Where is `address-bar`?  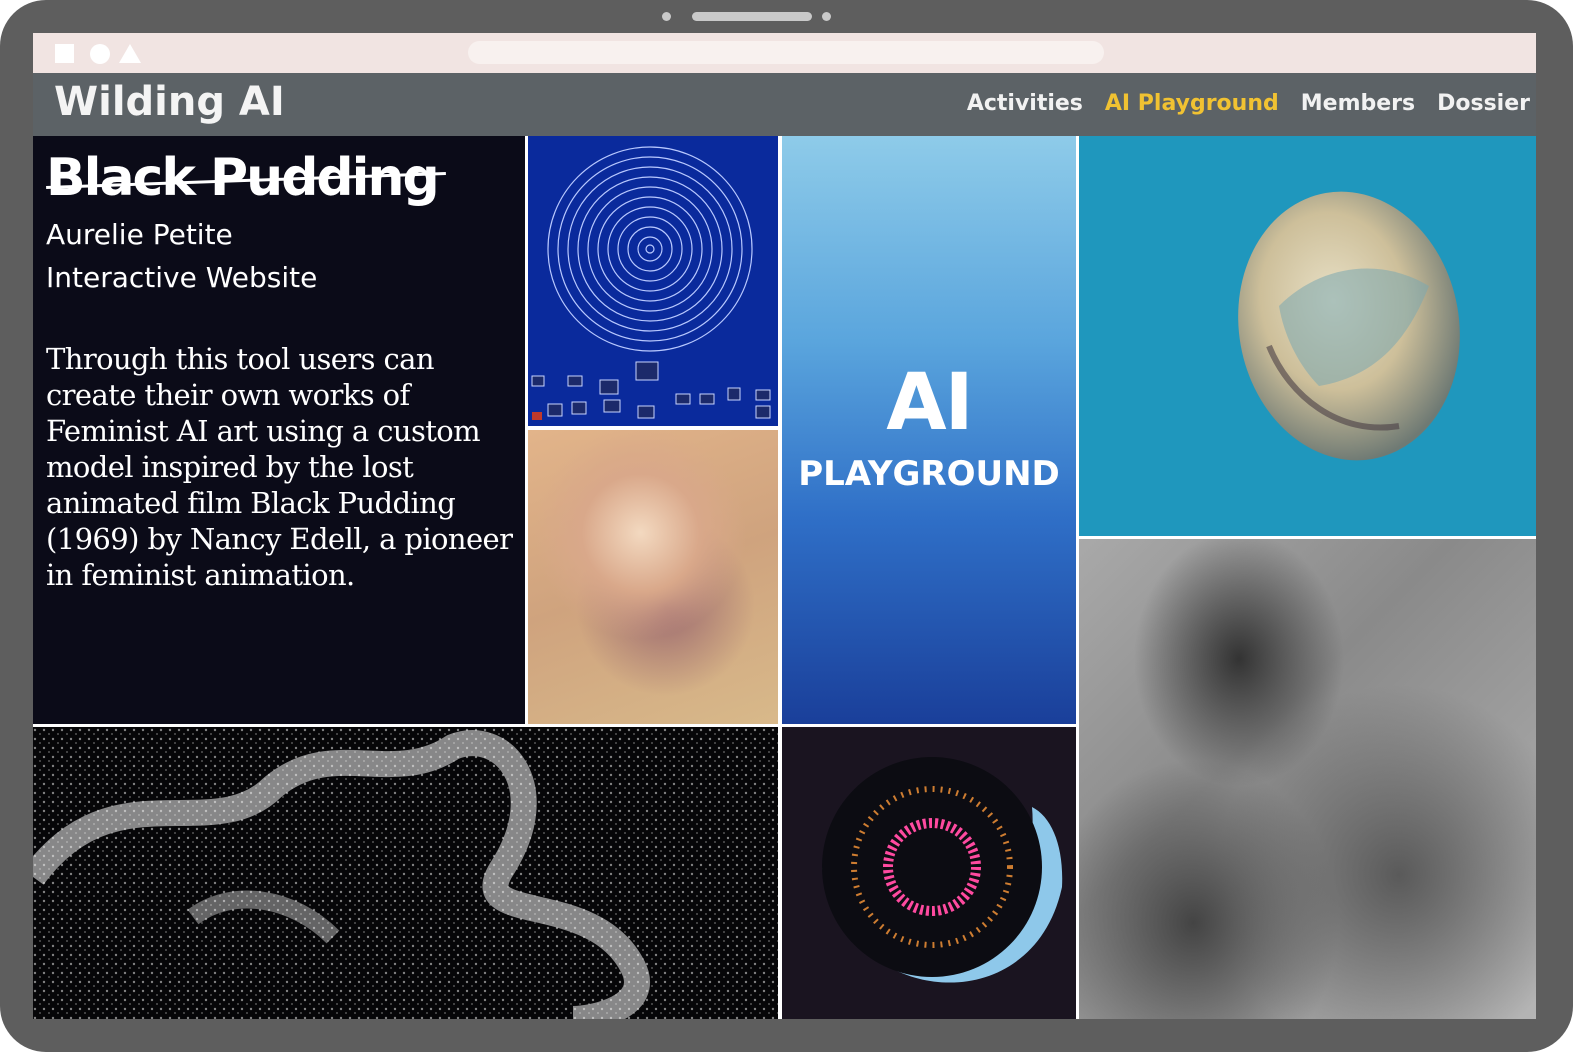
address-bar is located at coordinates (786, 52).